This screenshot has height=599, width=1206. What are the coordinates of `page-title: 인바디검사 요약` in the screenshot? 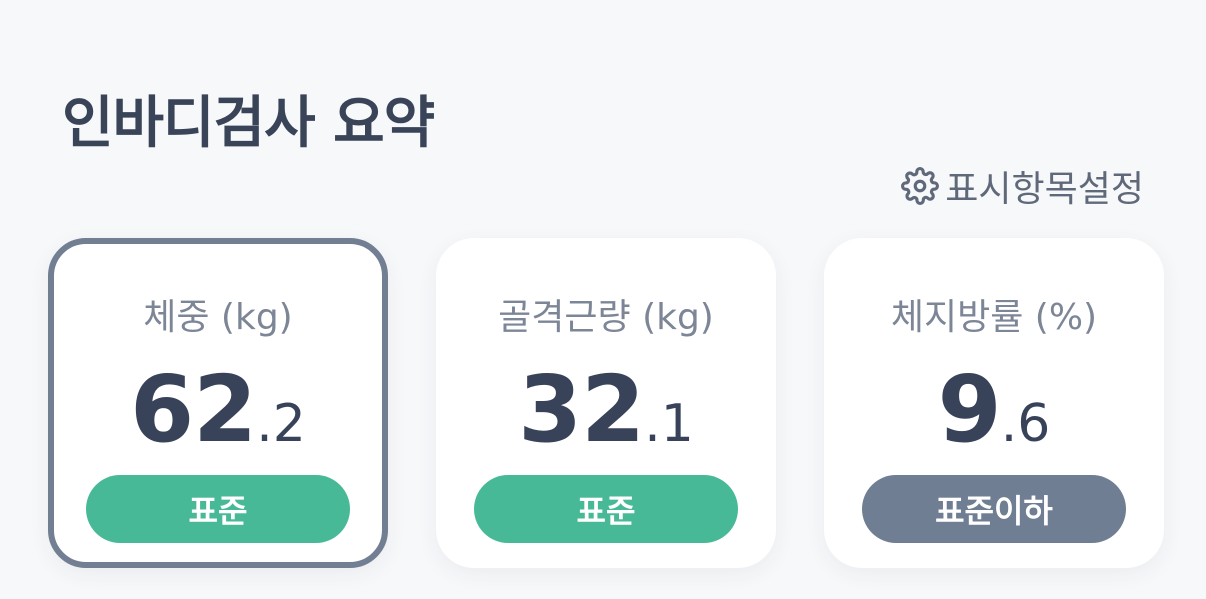 It's located at (248, 123).